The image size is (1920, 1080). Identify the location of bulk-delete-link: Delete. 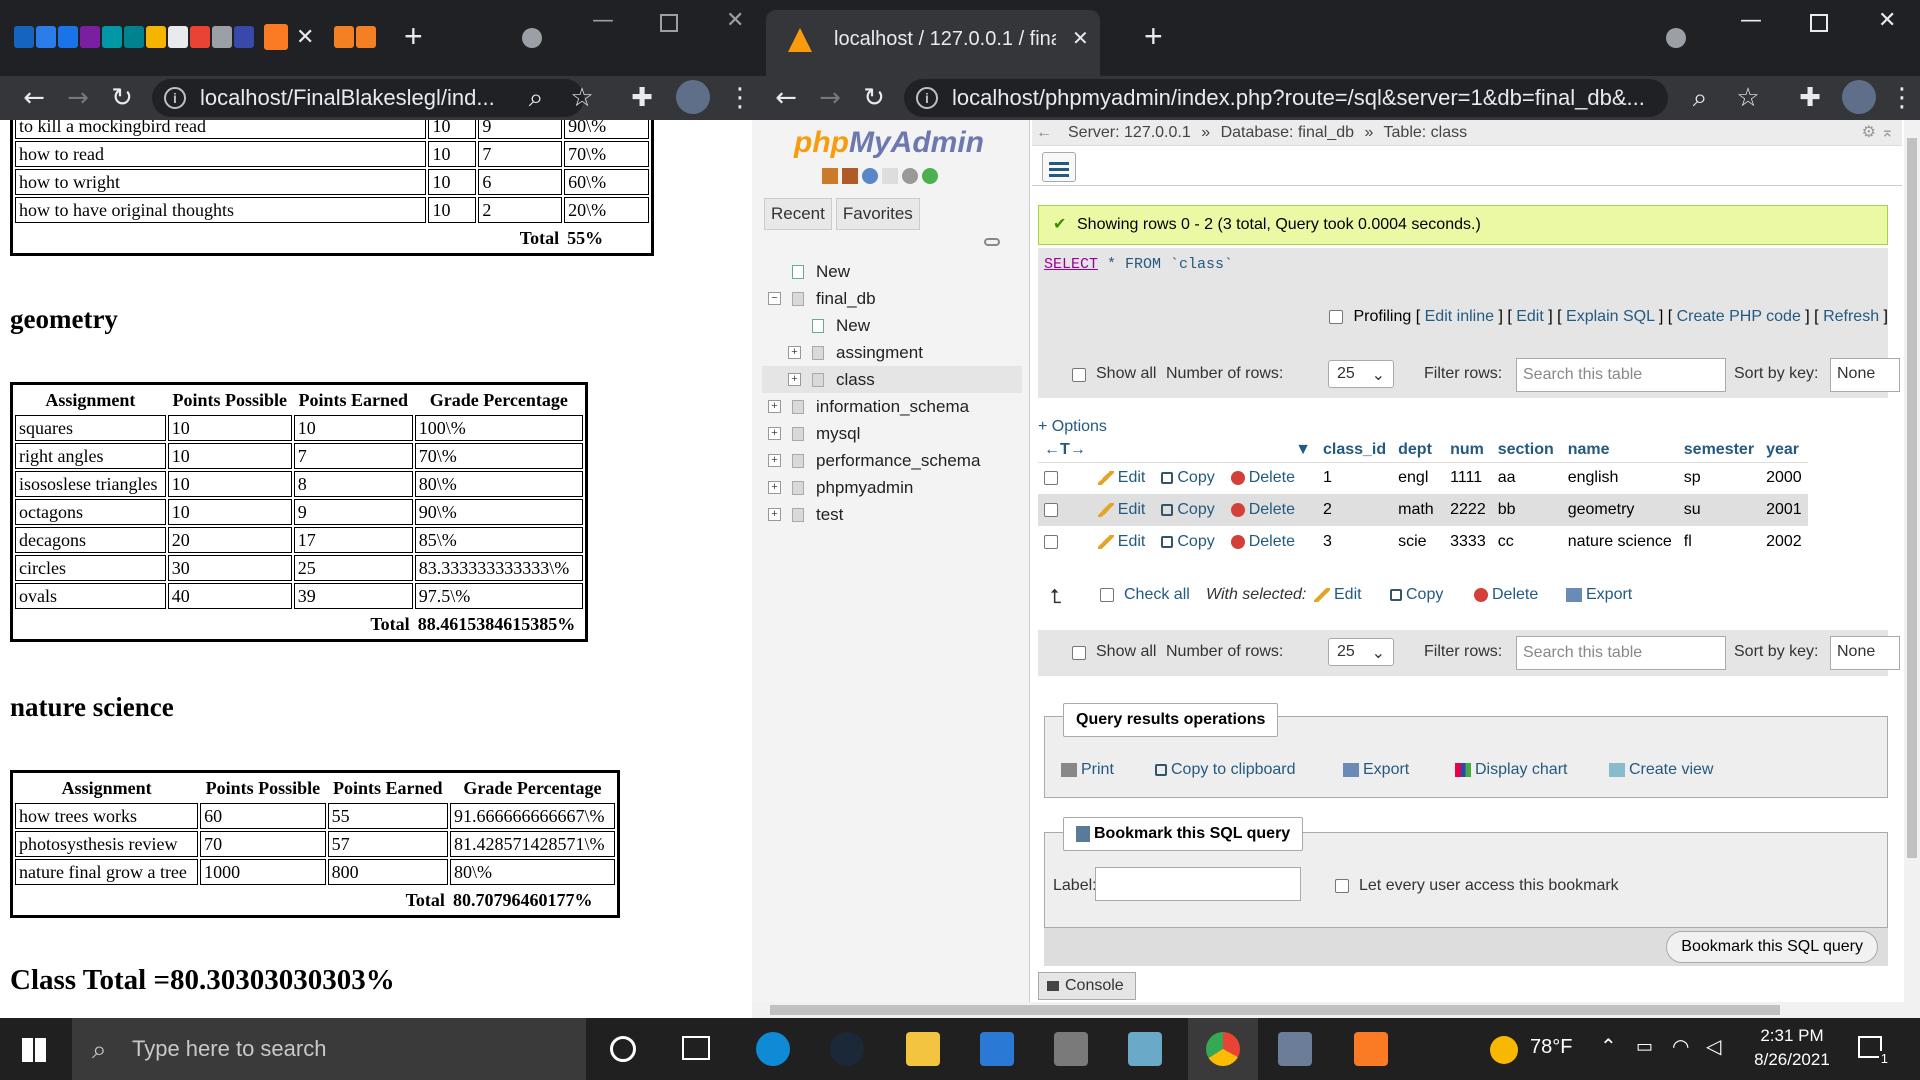
(1515, 594).